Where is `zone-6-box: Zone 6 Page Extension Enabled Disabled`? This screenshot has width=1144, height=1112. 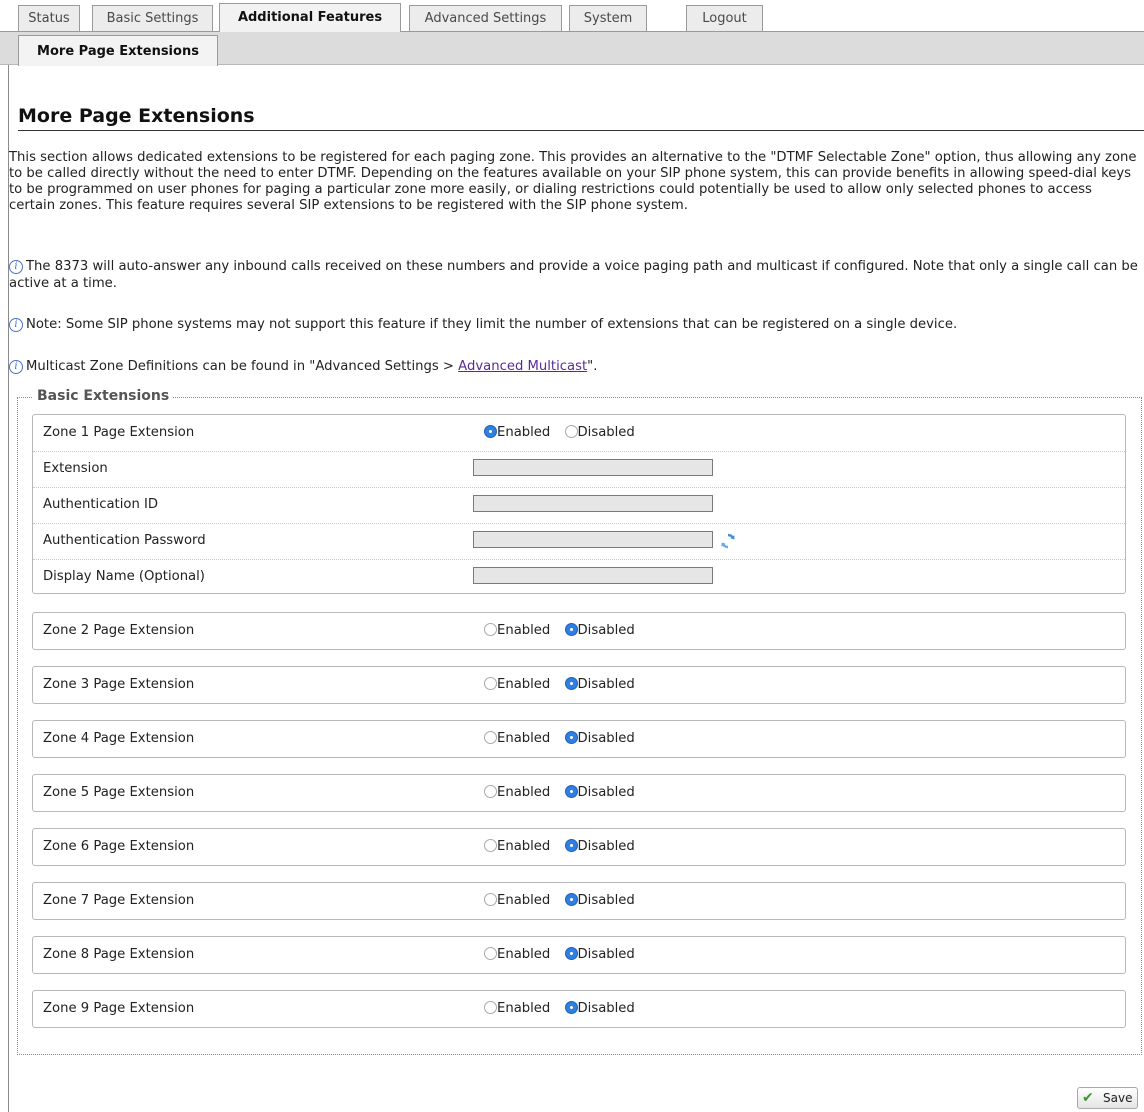 zone-6-box: Zone 6 Page Extension Enabled Disabled is located at coordinates (579, 847).